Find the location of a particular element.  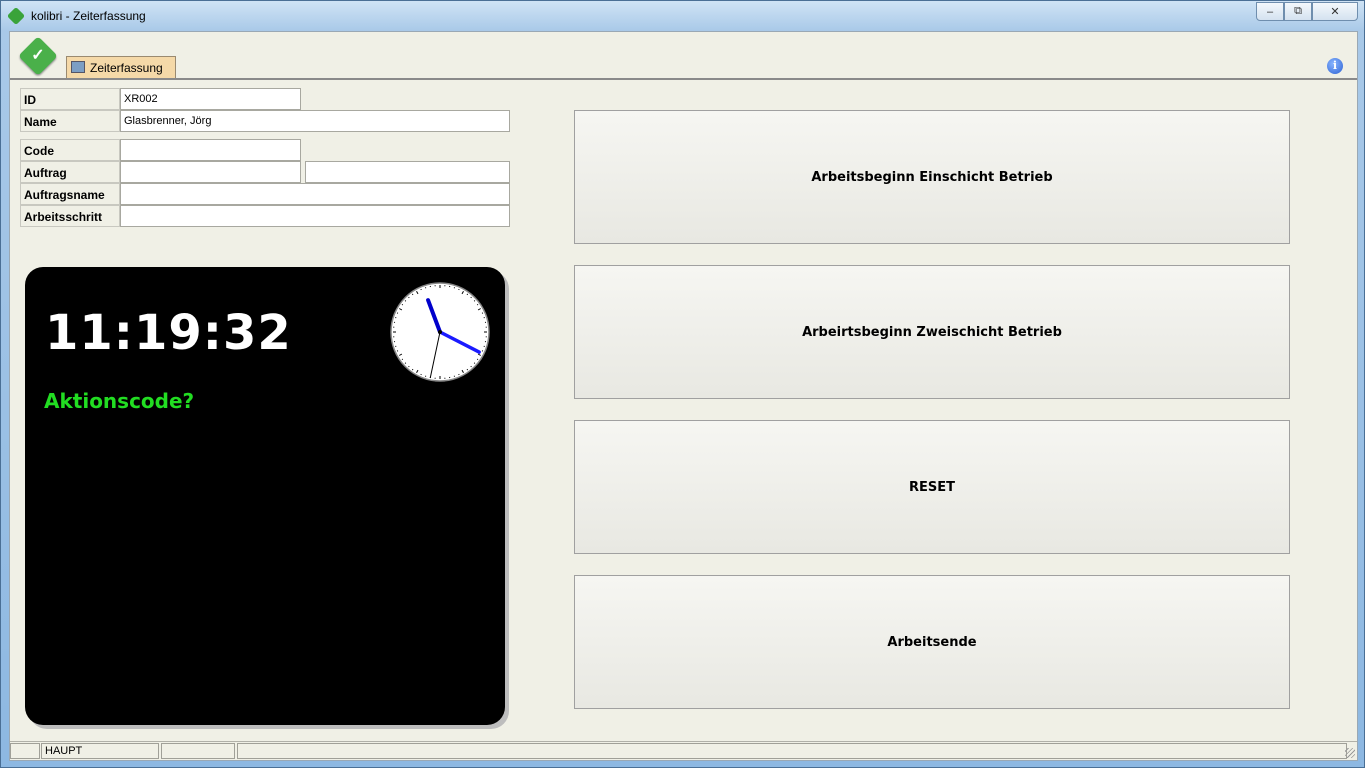

app-icon is located at coordinates (16, 16).